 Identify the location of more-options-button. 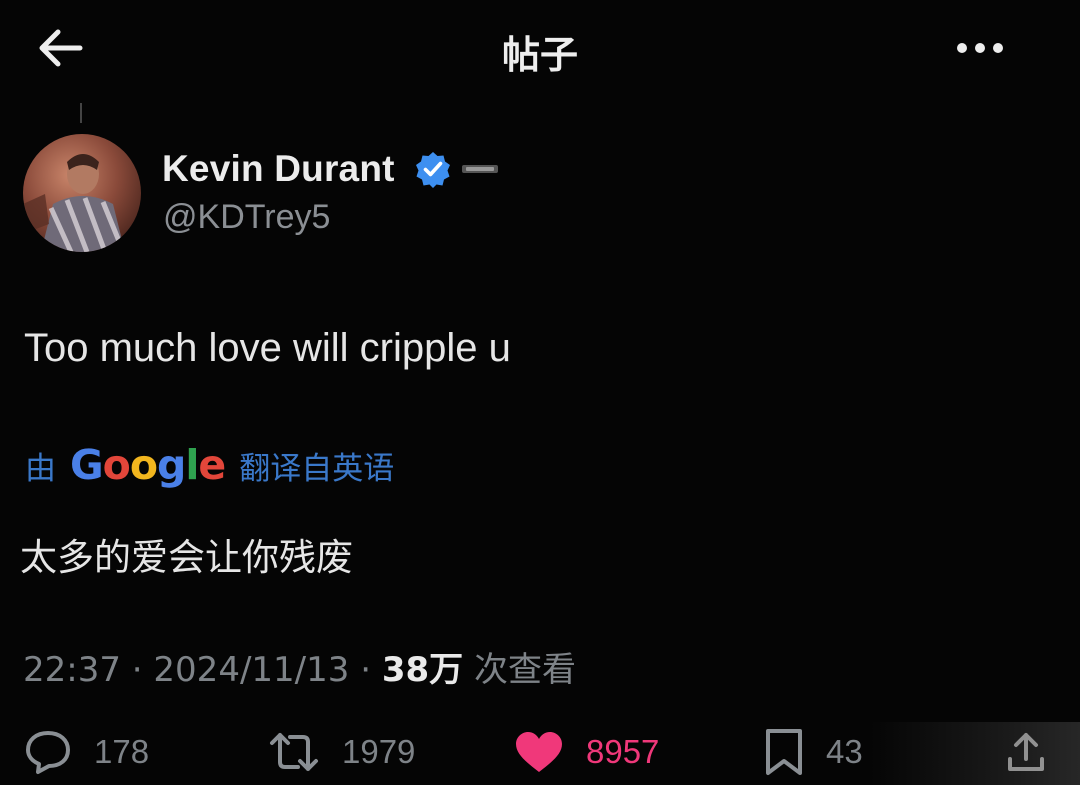
(980, 48).